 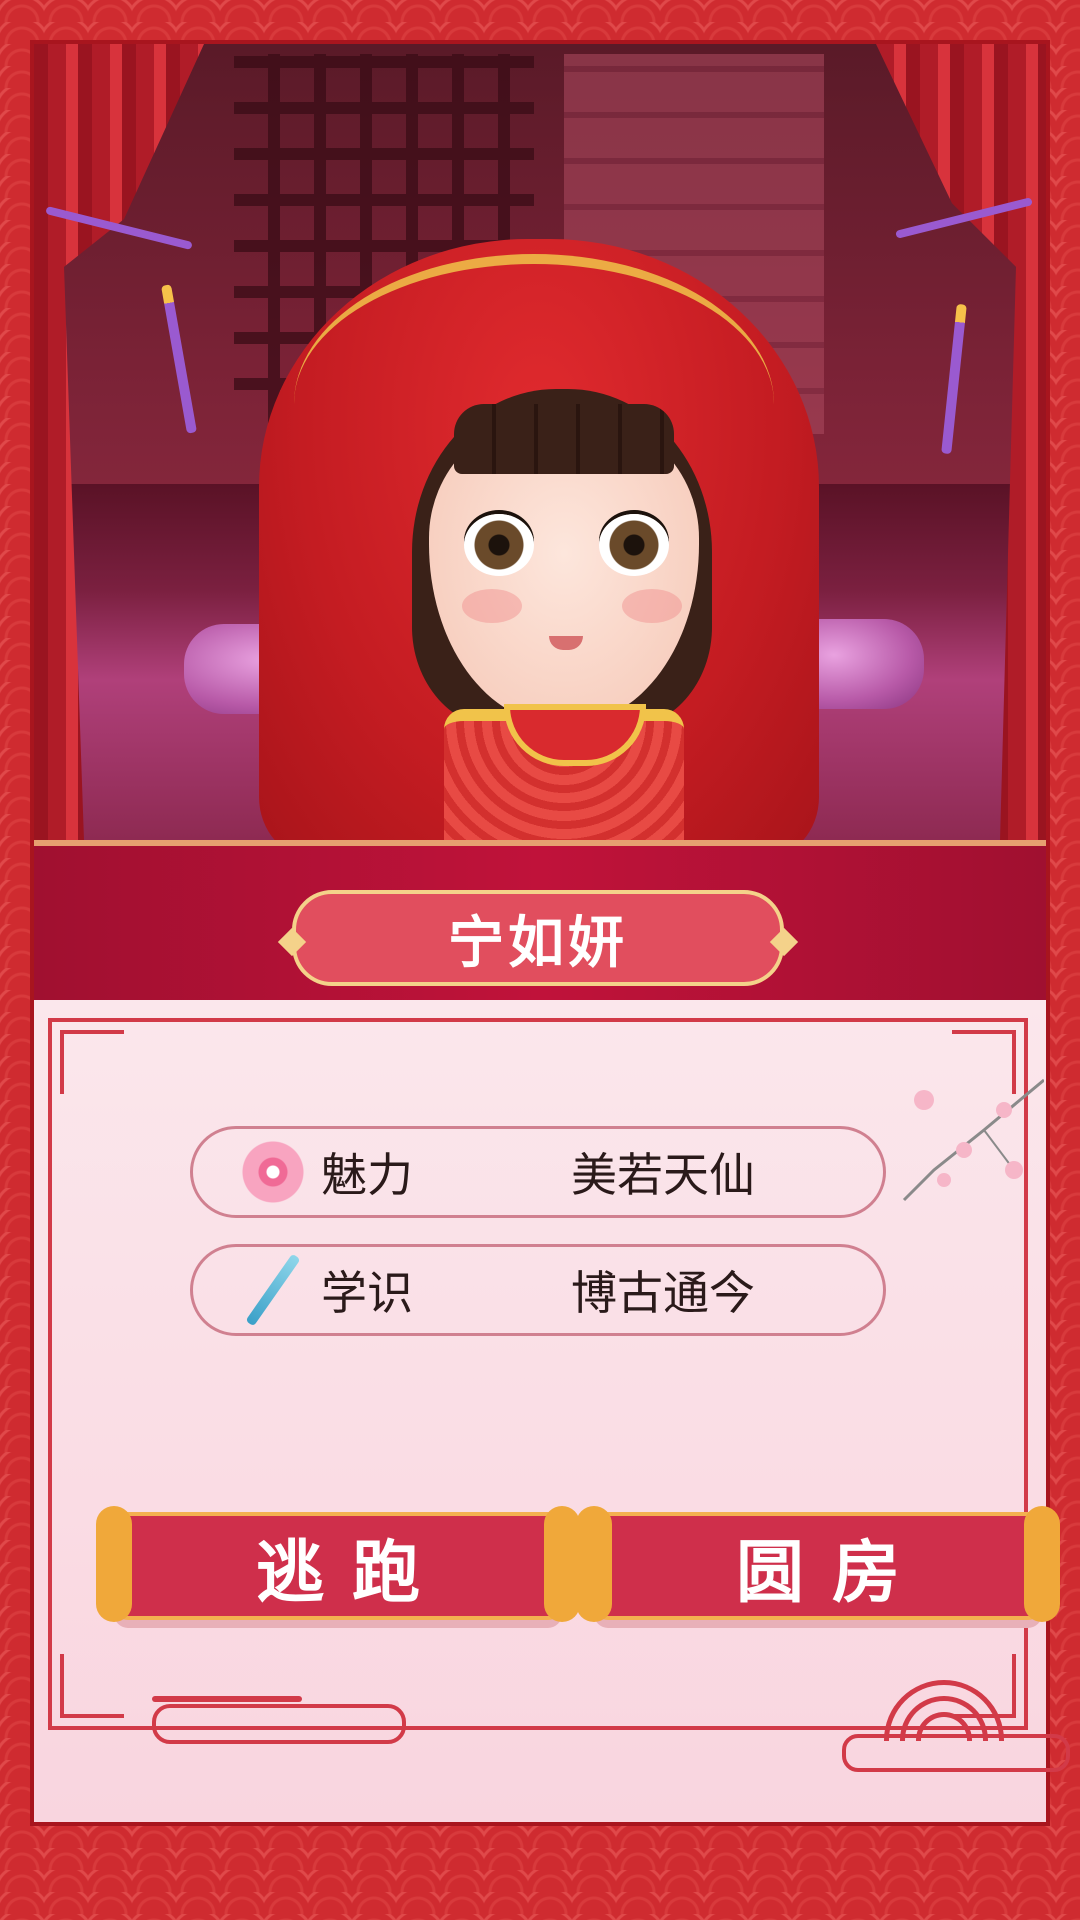 What do you see at coordinates (973, 1140) in the screenshot?
I see `plum-branch-decoration` at bounding box center [973, 1140].